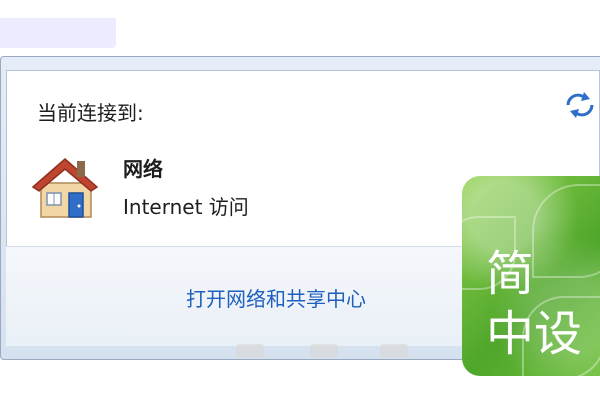 This screenshot has width=600, height=400. What do you see at coordinates (566, 231) in the screenshot?
I see `leaf-decoration` at bounding box center [566, 231].